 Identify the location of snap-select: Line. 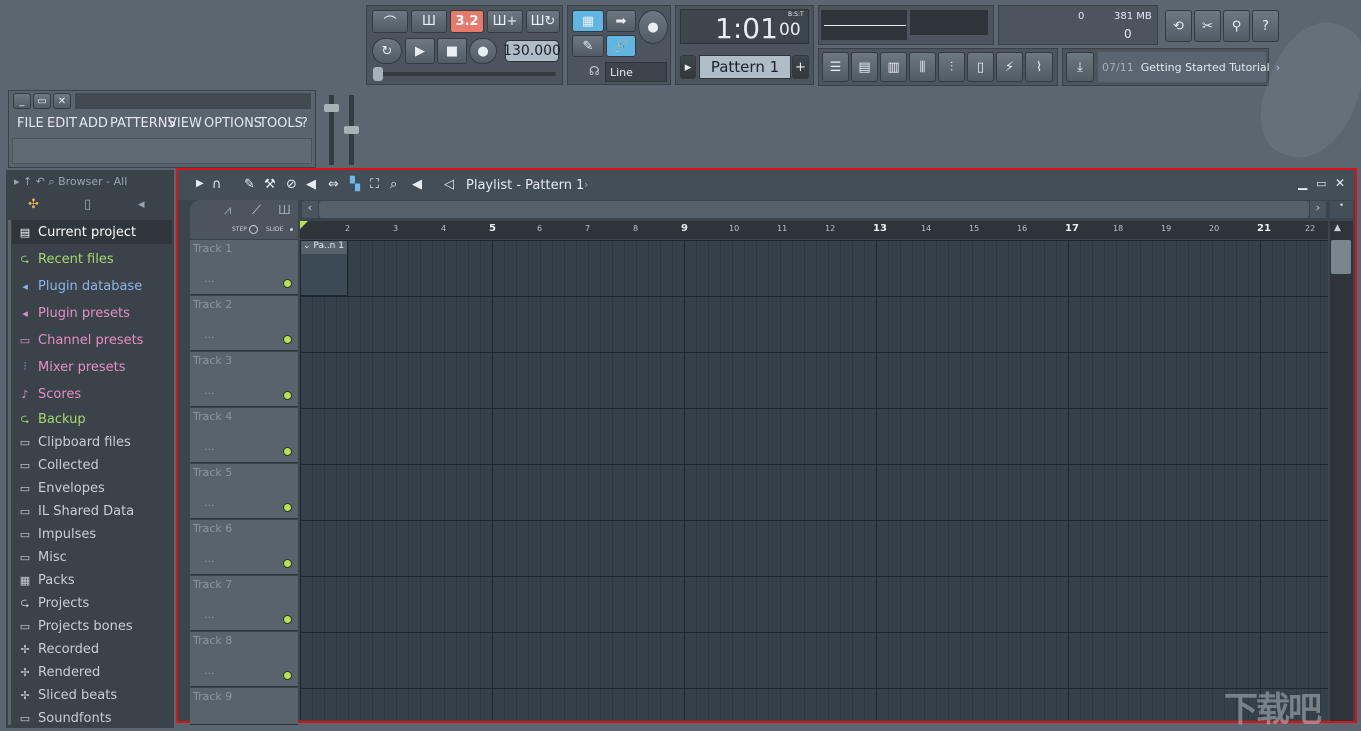
(636, 72).